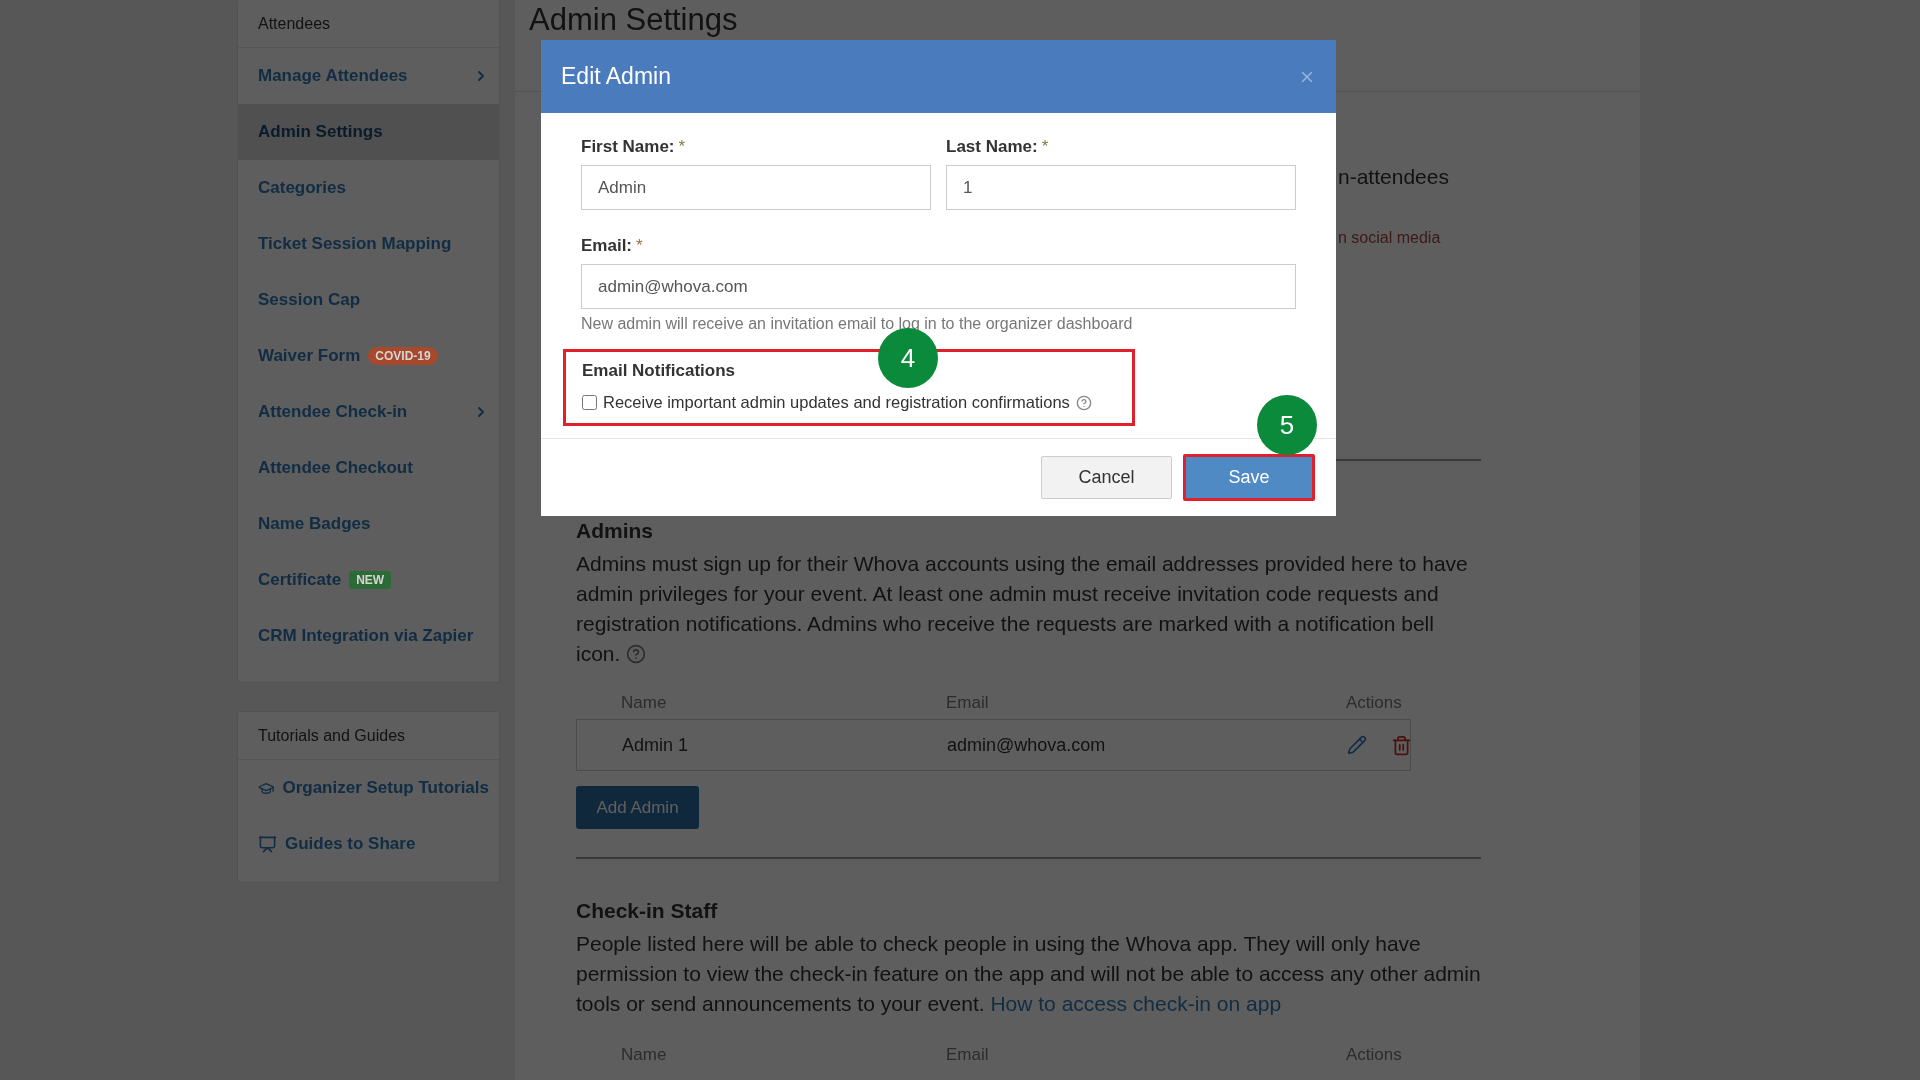  What do you see at coordinates (756, 187) in the screenshot?
I see `text-input: Admin` at bounding box center [756, 187].